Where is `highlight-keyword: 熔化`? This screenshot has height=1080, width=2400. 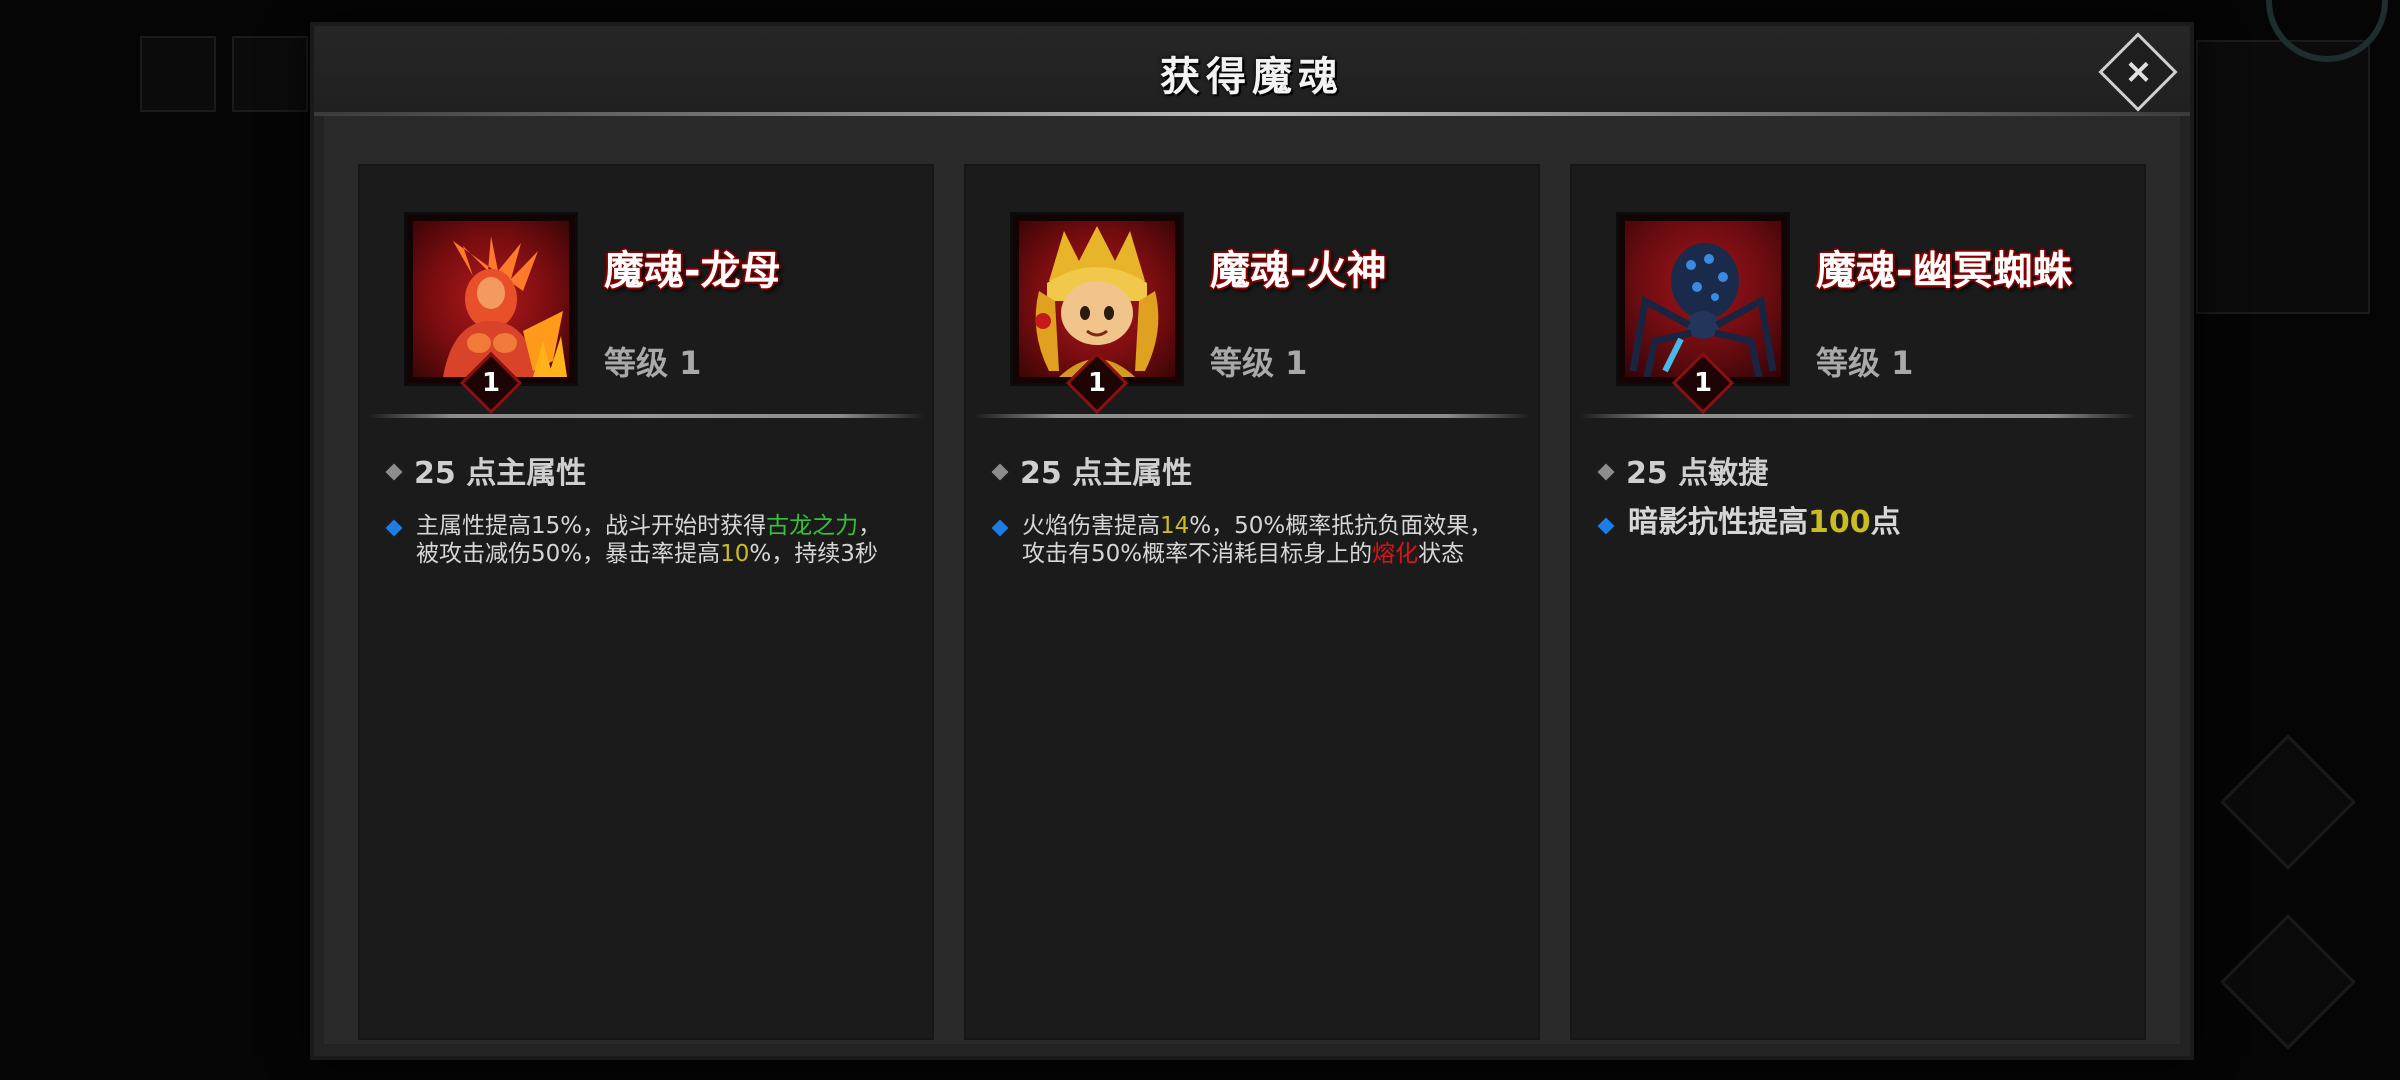
highlight-keyword: 熔化 is located at coordinates (1395, 554).